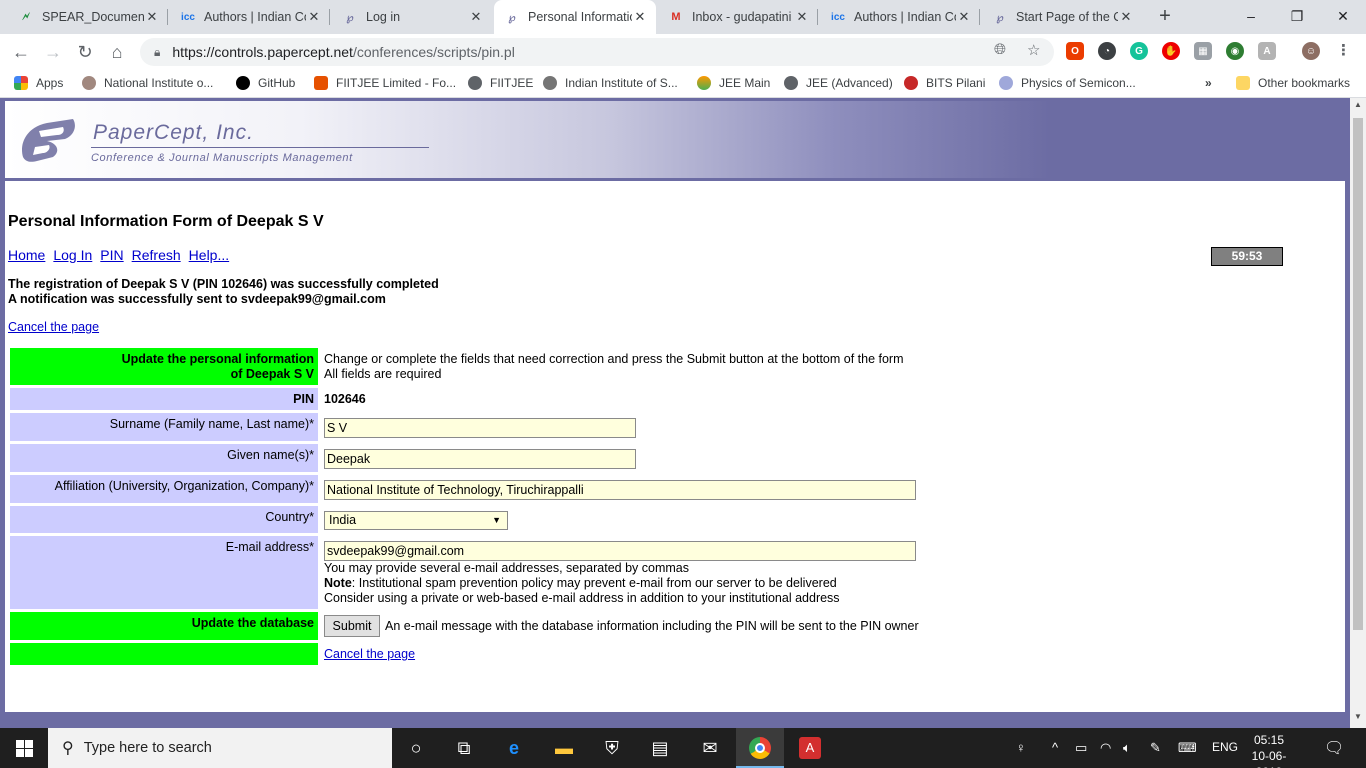 This screenshot has width=1366, height=768. Describe the element at coordinates (369, 654) in the screenshot. I see `cancel-page-link-bottom: Cancel the page` at that location.